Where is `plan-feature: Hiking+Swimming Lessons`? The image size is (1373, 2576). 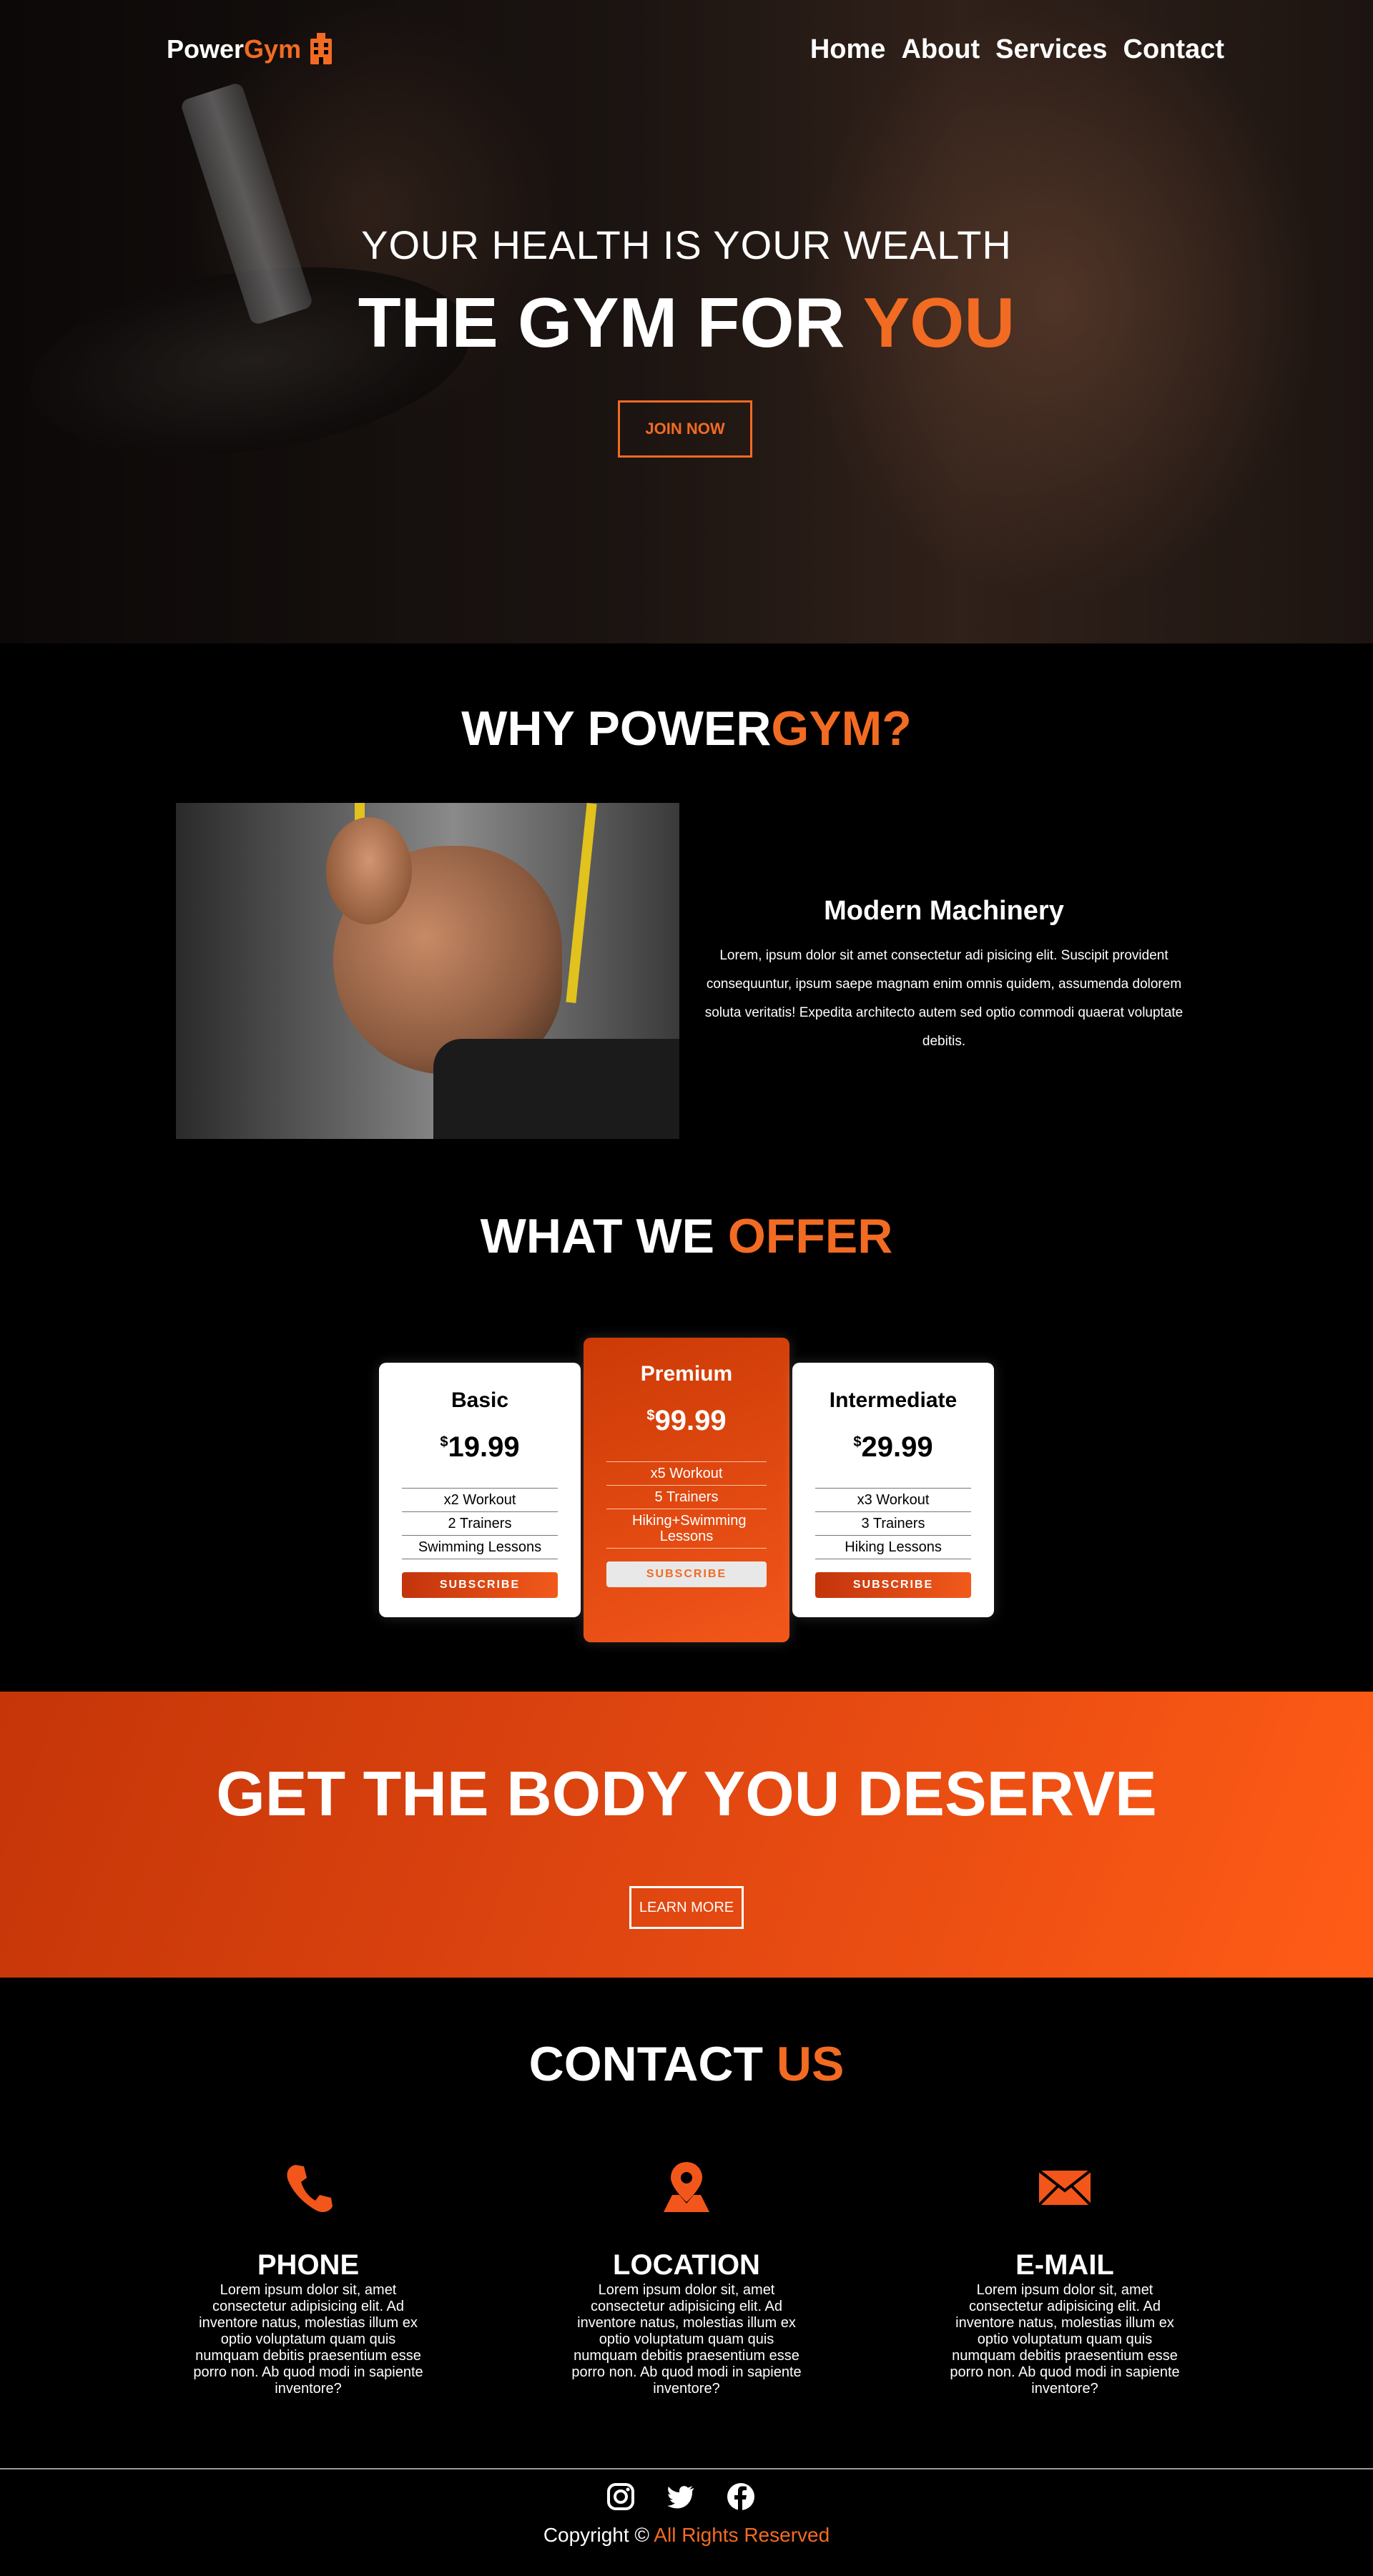
plan-feature: Hiking+Swimming Lessons is located at coordinates (686, 1529).